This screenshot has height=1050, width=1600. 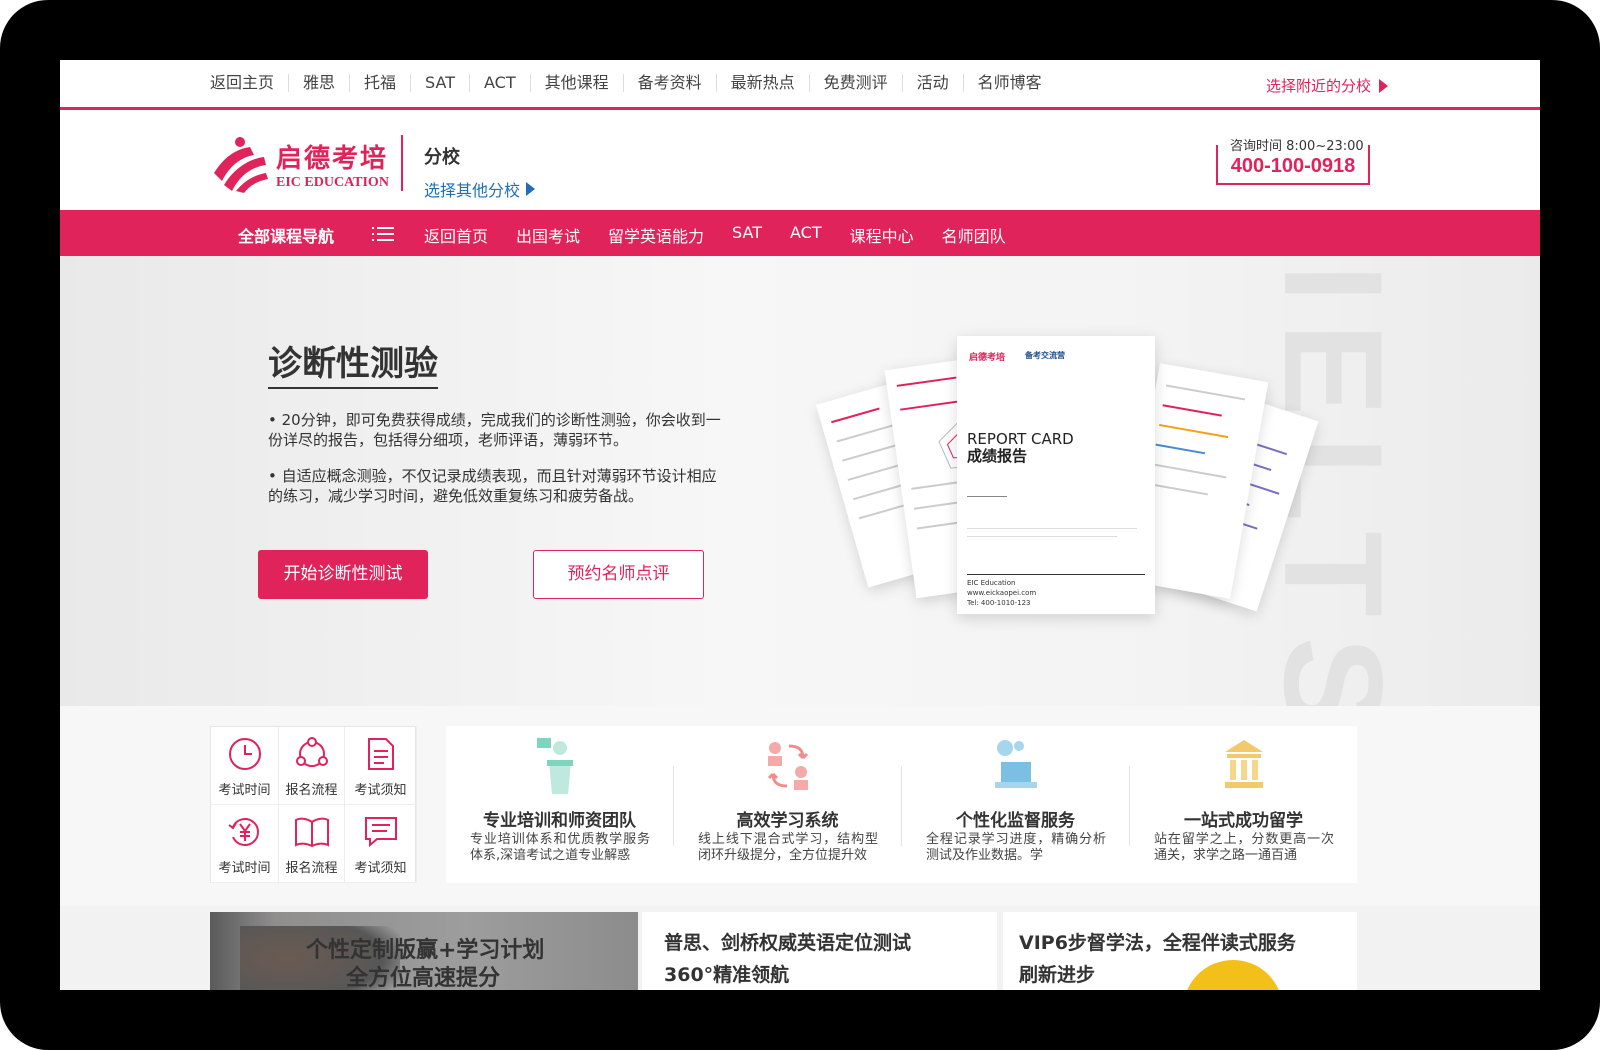 What do you see at coordinates (1045, 355) in the screenshot?
I see `report-partner-logo: 备考交流营` at bounding box center [1045, 355].